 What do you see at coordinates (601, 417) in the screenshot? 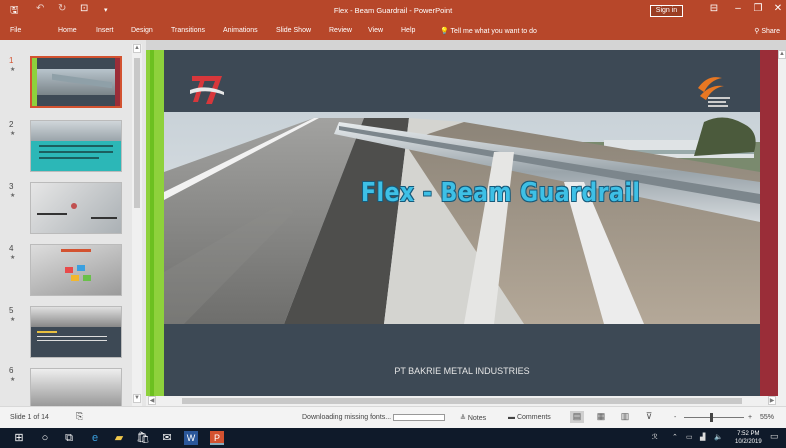
I see `slide-sorter-view-icon: ▦` at bounding box center [601, 417].